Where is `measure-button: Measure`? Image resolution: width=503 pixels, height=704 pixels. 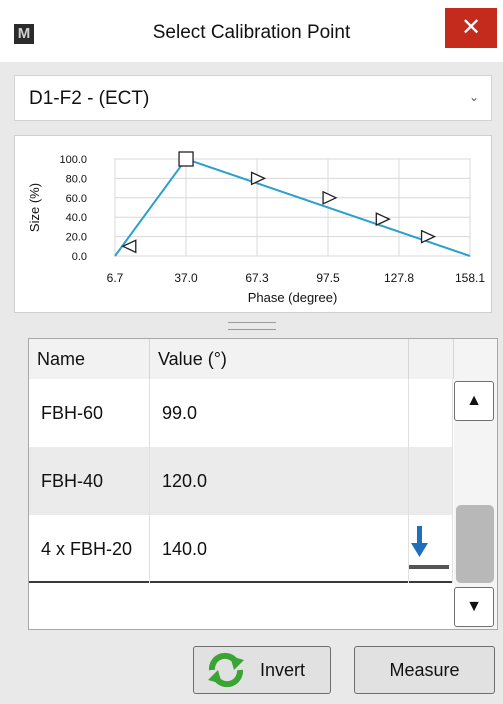
measure-button: Measure is located at coordinates (424, 670).